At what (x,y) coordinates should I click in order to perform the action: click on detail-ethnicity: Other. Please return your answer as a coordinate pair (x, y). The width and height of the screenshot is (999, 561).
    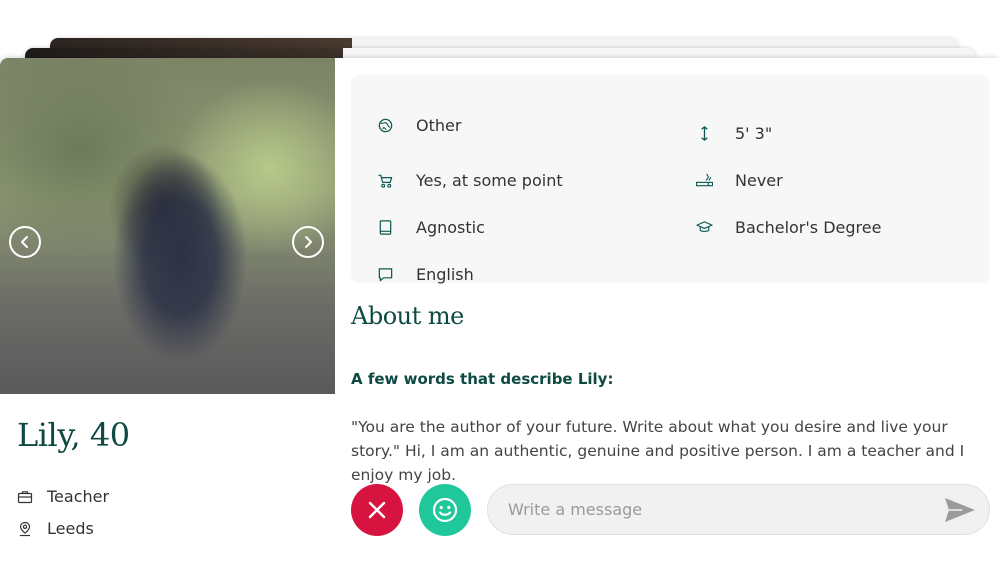
    Looking at the image, I should click on (418, 125).